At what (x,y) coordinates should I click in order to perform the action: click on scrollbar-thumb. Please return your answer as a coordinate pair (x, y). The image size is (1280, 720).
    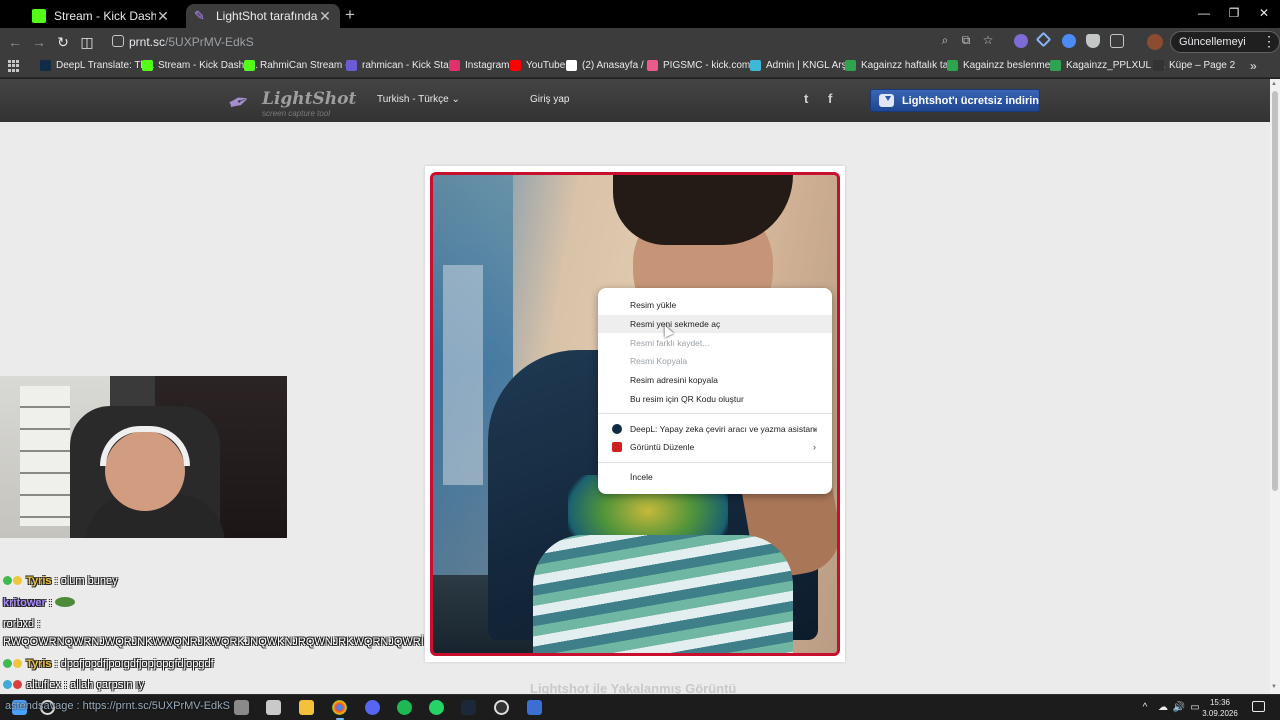
    Looking at the image, I should click on (1275, 291).